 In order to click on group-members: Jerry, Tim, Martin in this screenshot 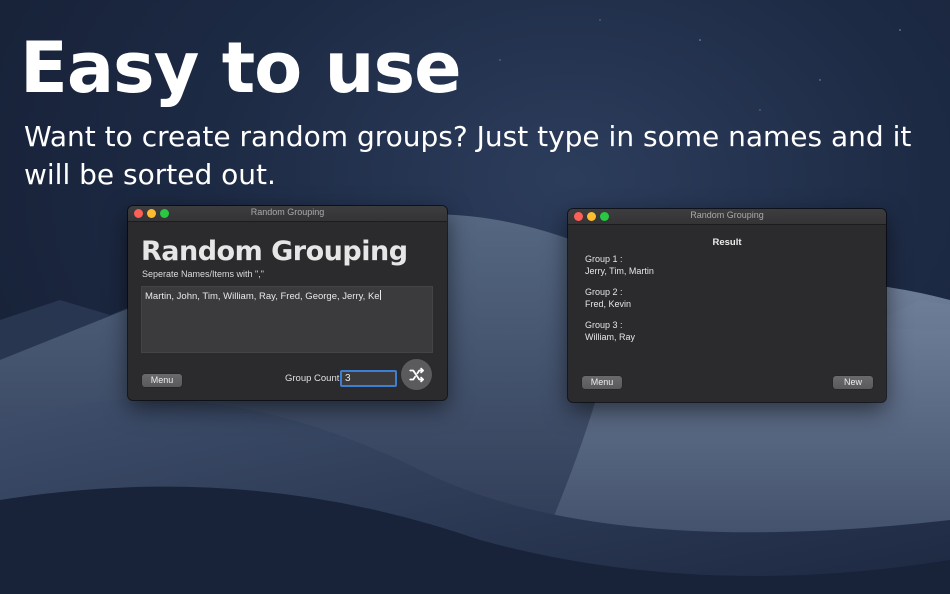, I will do `click(619, 271)`.